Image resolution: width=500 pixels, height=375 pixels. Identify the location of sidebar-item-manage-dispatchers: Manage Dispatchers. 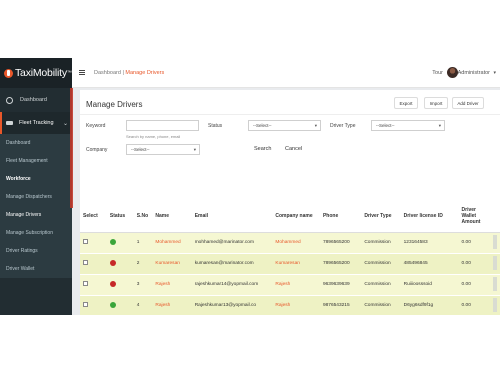
(36, 197).